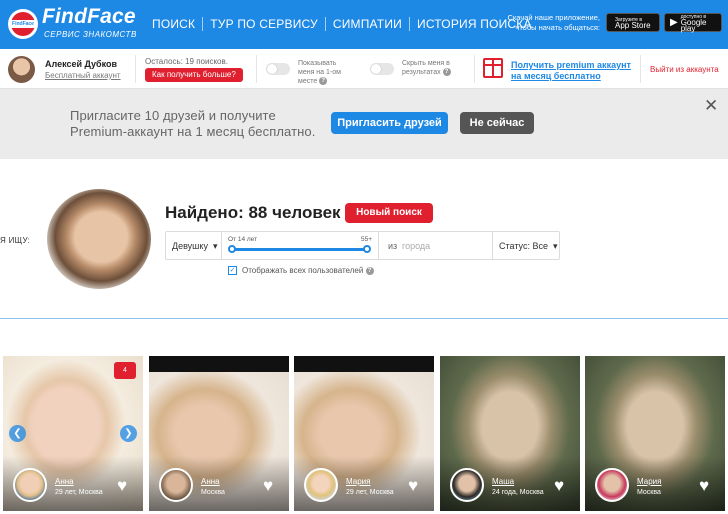 The height and width of the screenshot is (514, 728). I want to click on gender-select: Девушку ▾, so click(195, 246).